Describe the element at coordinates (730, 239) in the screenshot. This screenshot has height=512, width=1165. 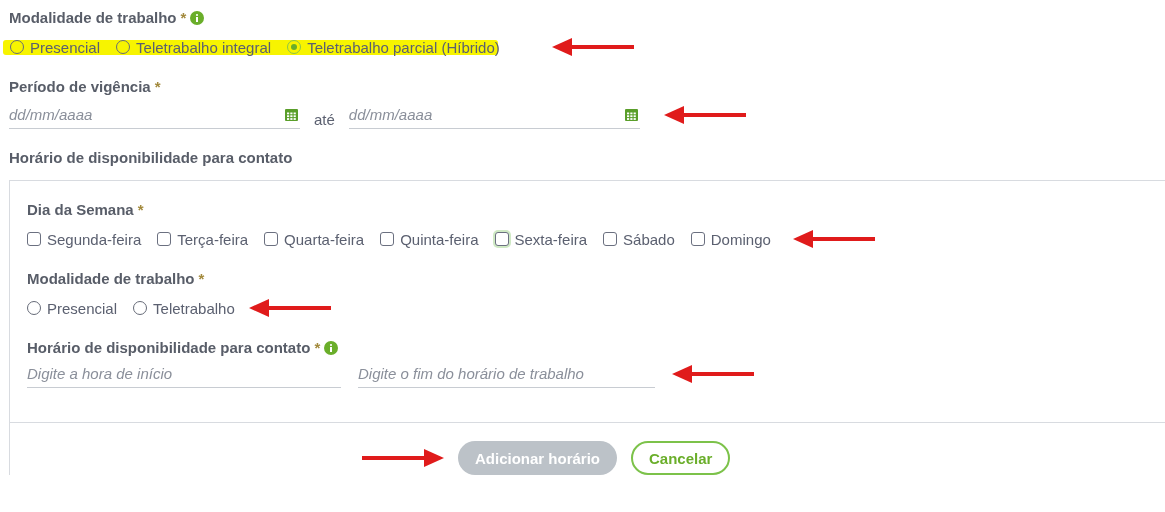
I see `weekday-option: Domingo` at that location.